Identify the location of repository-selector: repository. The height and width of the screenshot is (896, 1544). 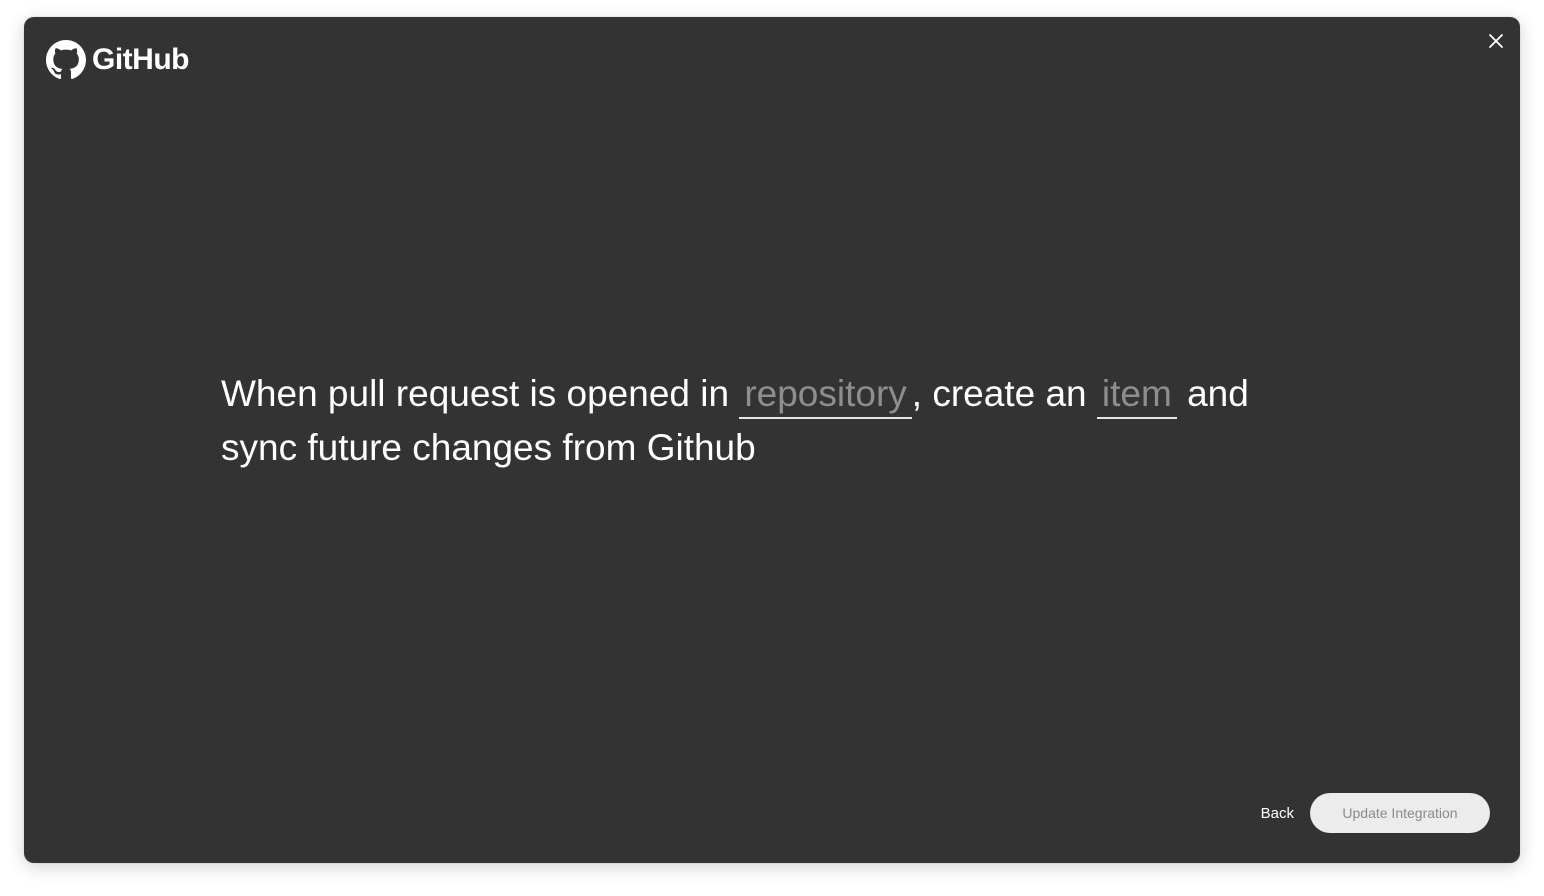
(825, 395).